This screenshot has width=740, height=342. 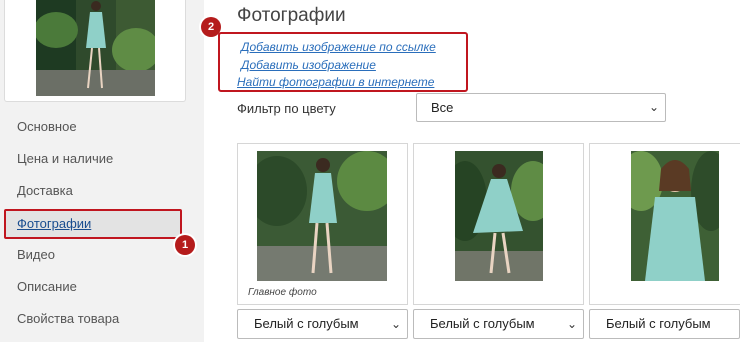 I want to click on photo-card: Главное фото, so click(x=322, y=224).